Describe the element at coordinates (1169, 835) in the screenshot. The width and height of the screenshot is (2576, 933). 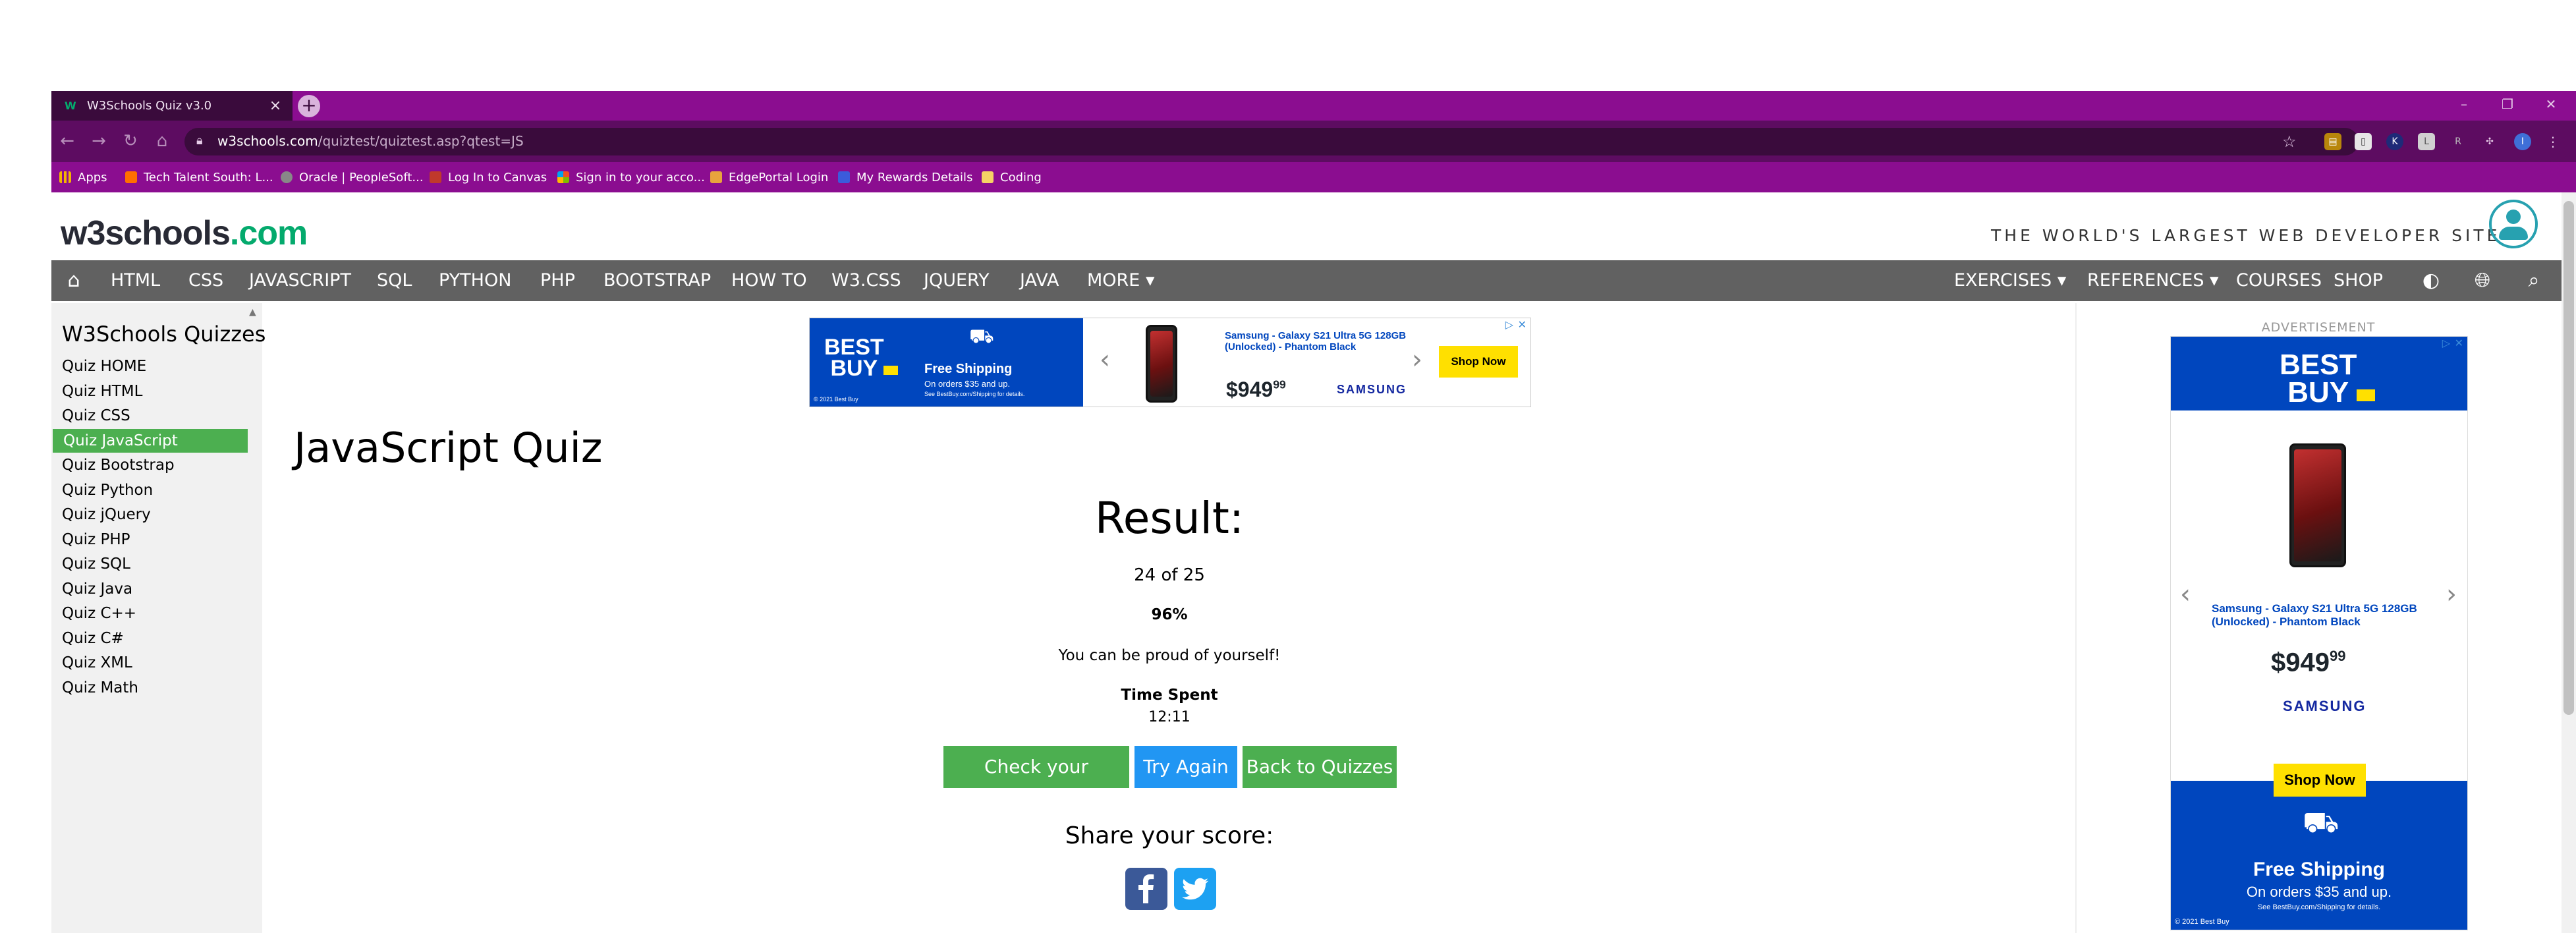
I see `share-heading: Share your score:` at that location.